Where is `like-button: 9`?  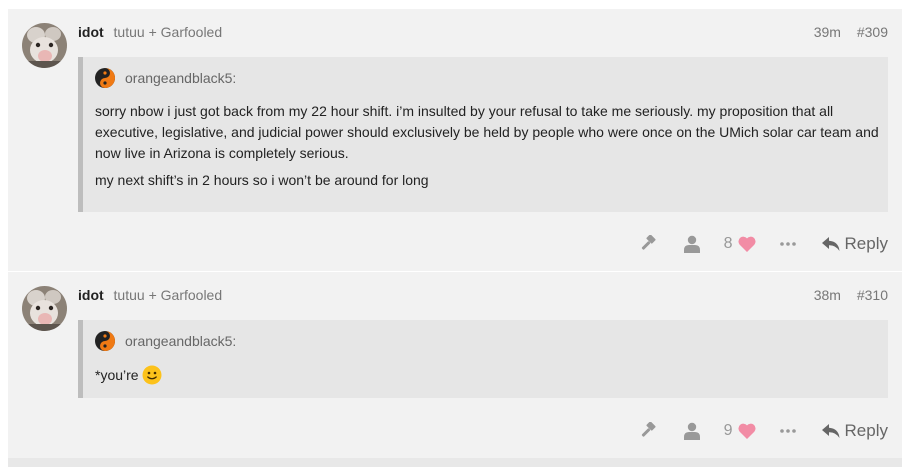 like-button: 9 is located at coordinates (740, 431).